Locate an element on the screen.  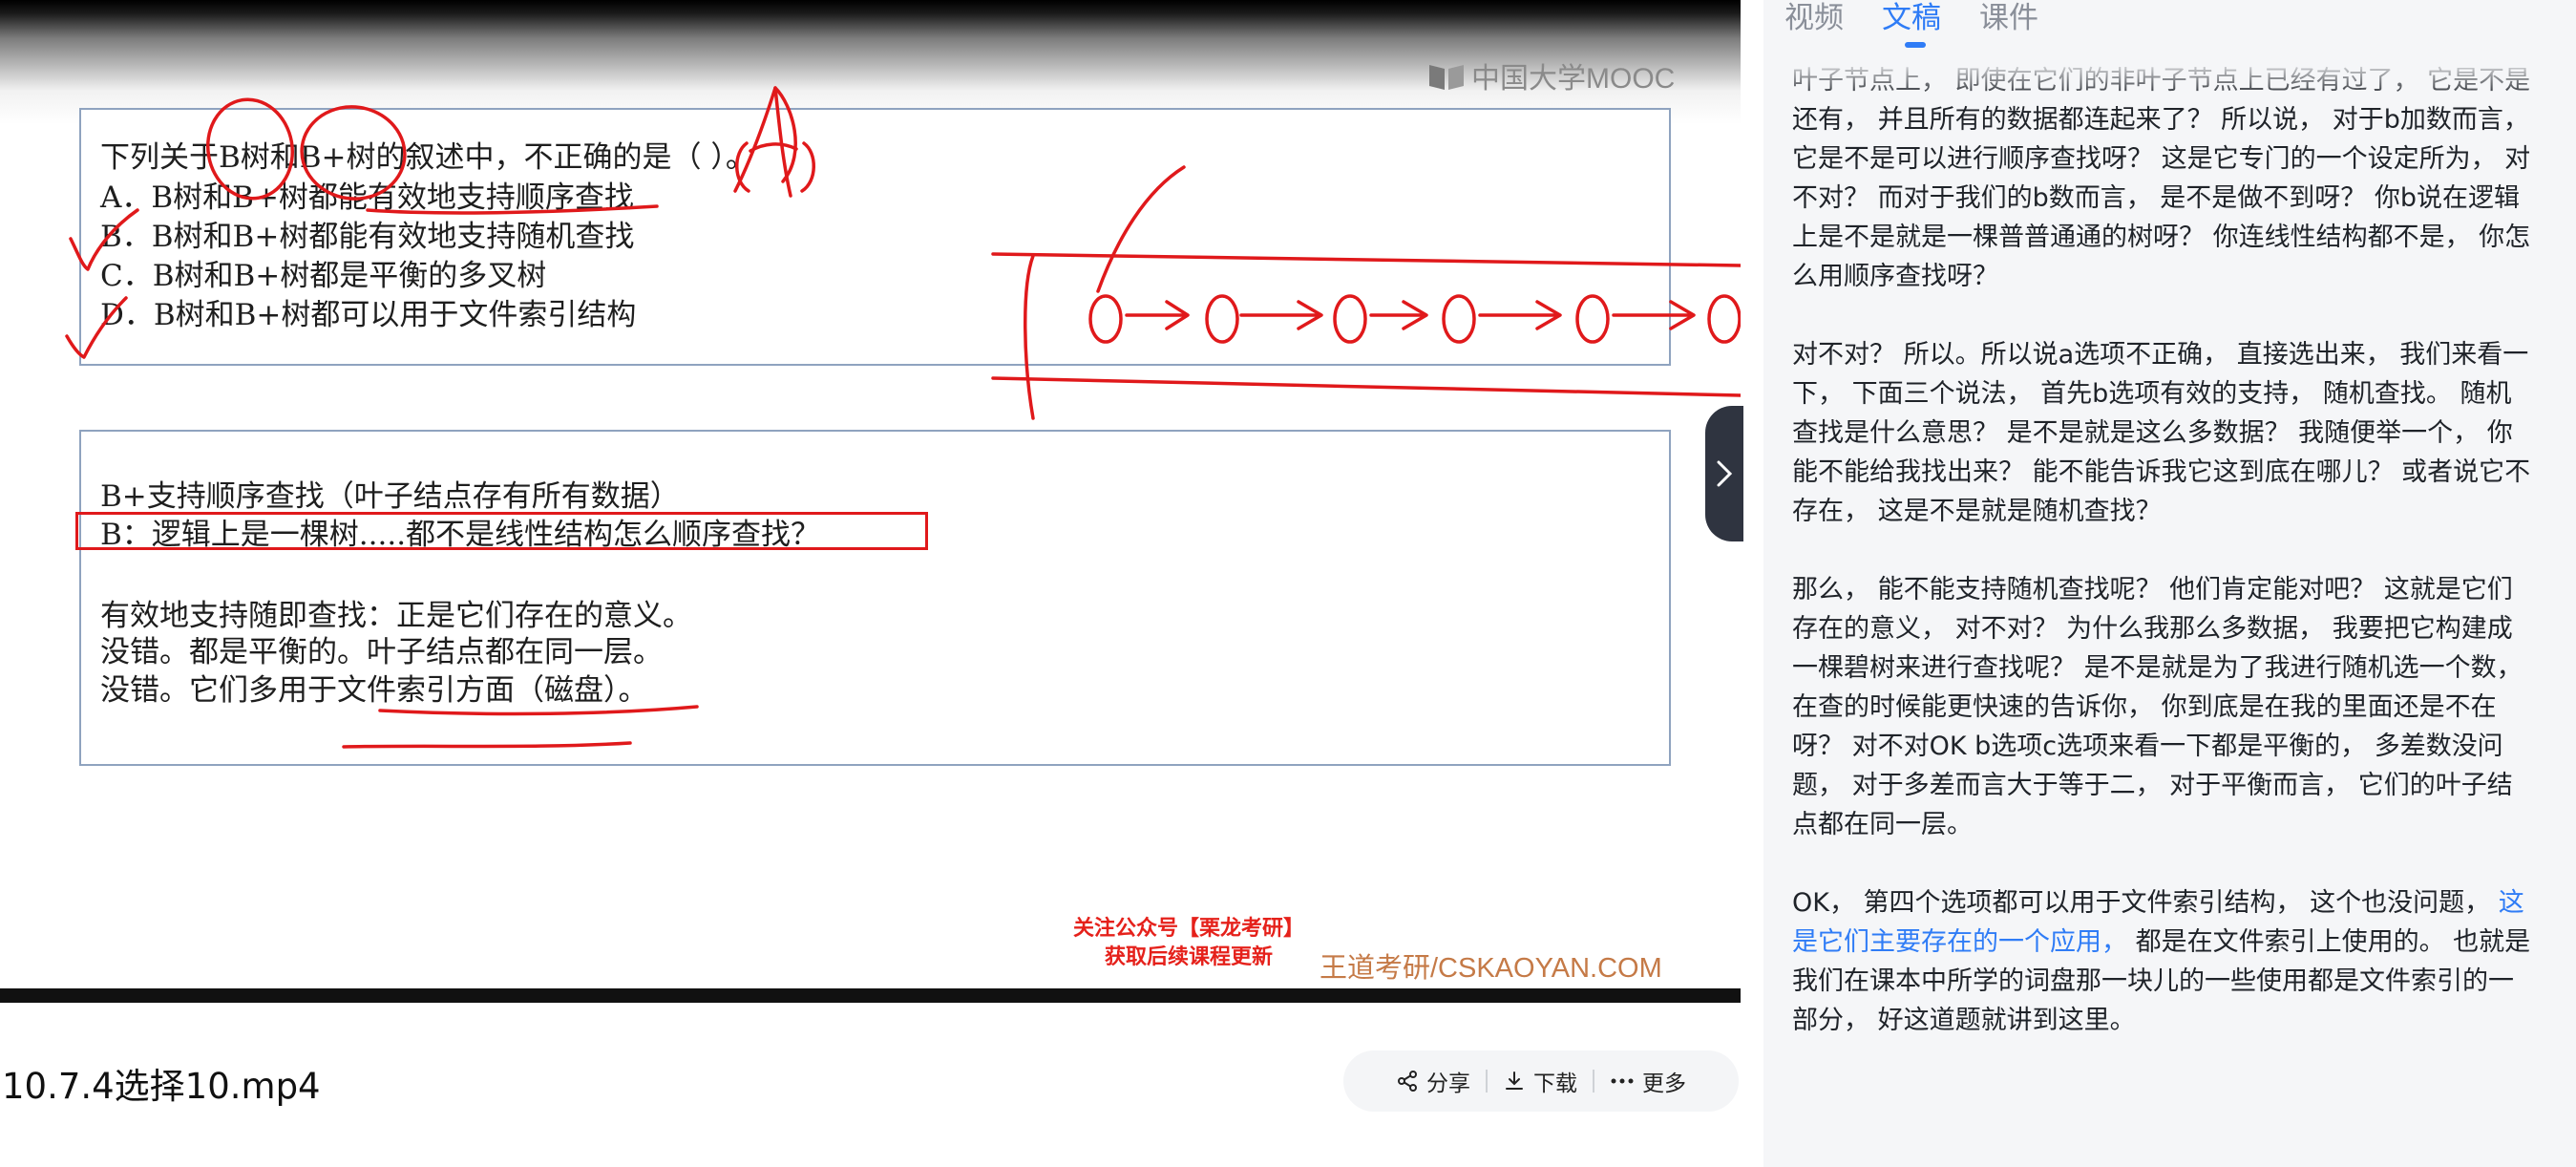
download-button: 下载 is located at coordinates (1540, 1081).